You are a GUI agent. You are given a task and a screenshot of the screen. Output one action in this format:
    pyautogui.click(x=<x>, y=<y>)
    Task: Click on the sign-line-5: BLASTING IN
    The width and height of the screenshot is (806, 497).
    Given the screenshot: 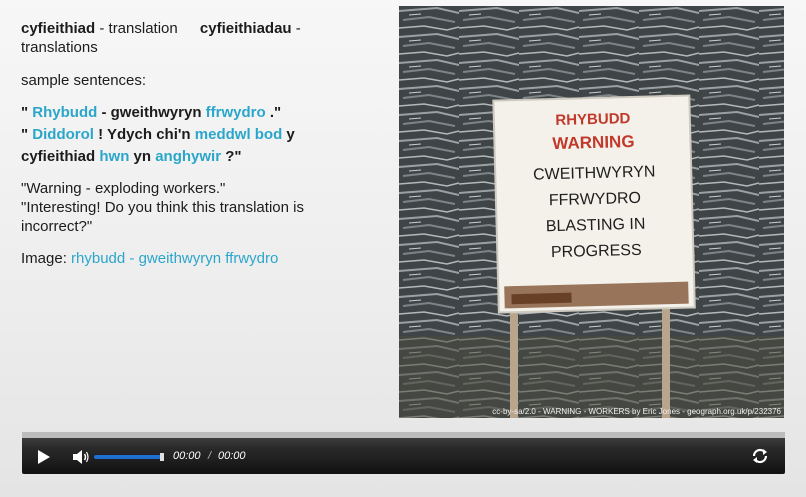 What is the action you would take?
    pyautogui.click(x=596, y=226)
    